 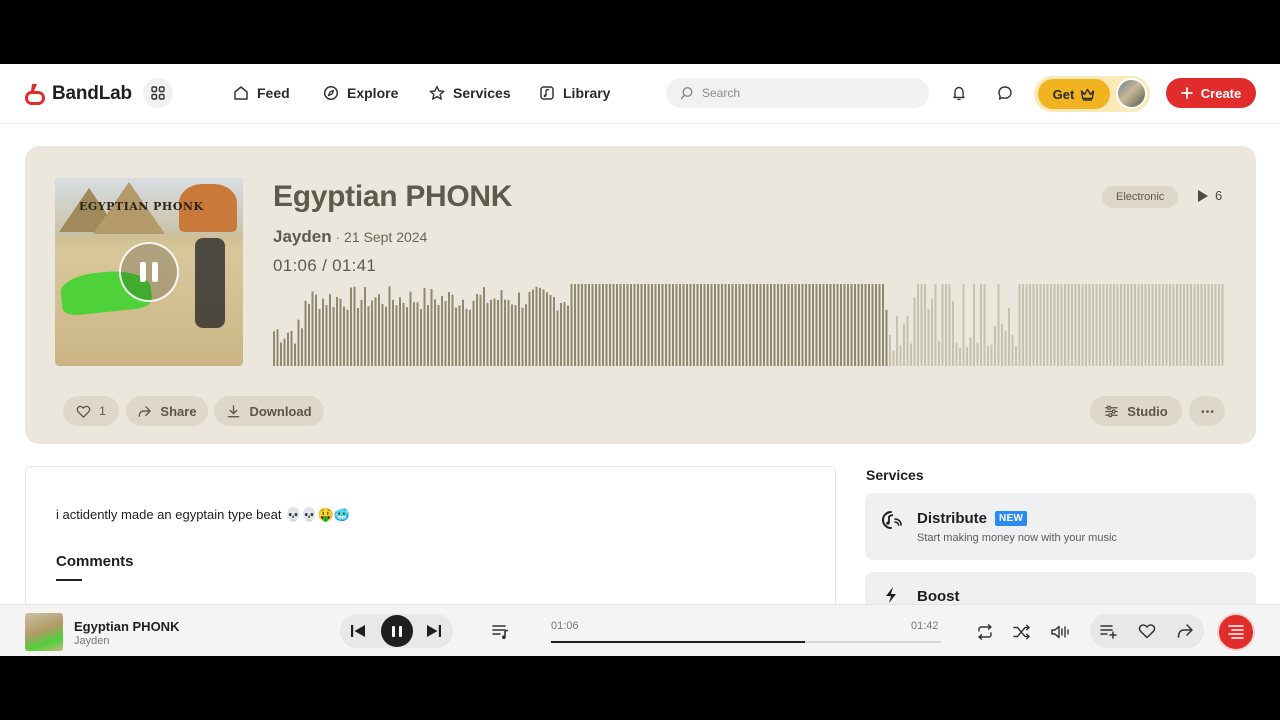 I want to click on track-title: Egyptian PHONK, so click(x=393, y=196).